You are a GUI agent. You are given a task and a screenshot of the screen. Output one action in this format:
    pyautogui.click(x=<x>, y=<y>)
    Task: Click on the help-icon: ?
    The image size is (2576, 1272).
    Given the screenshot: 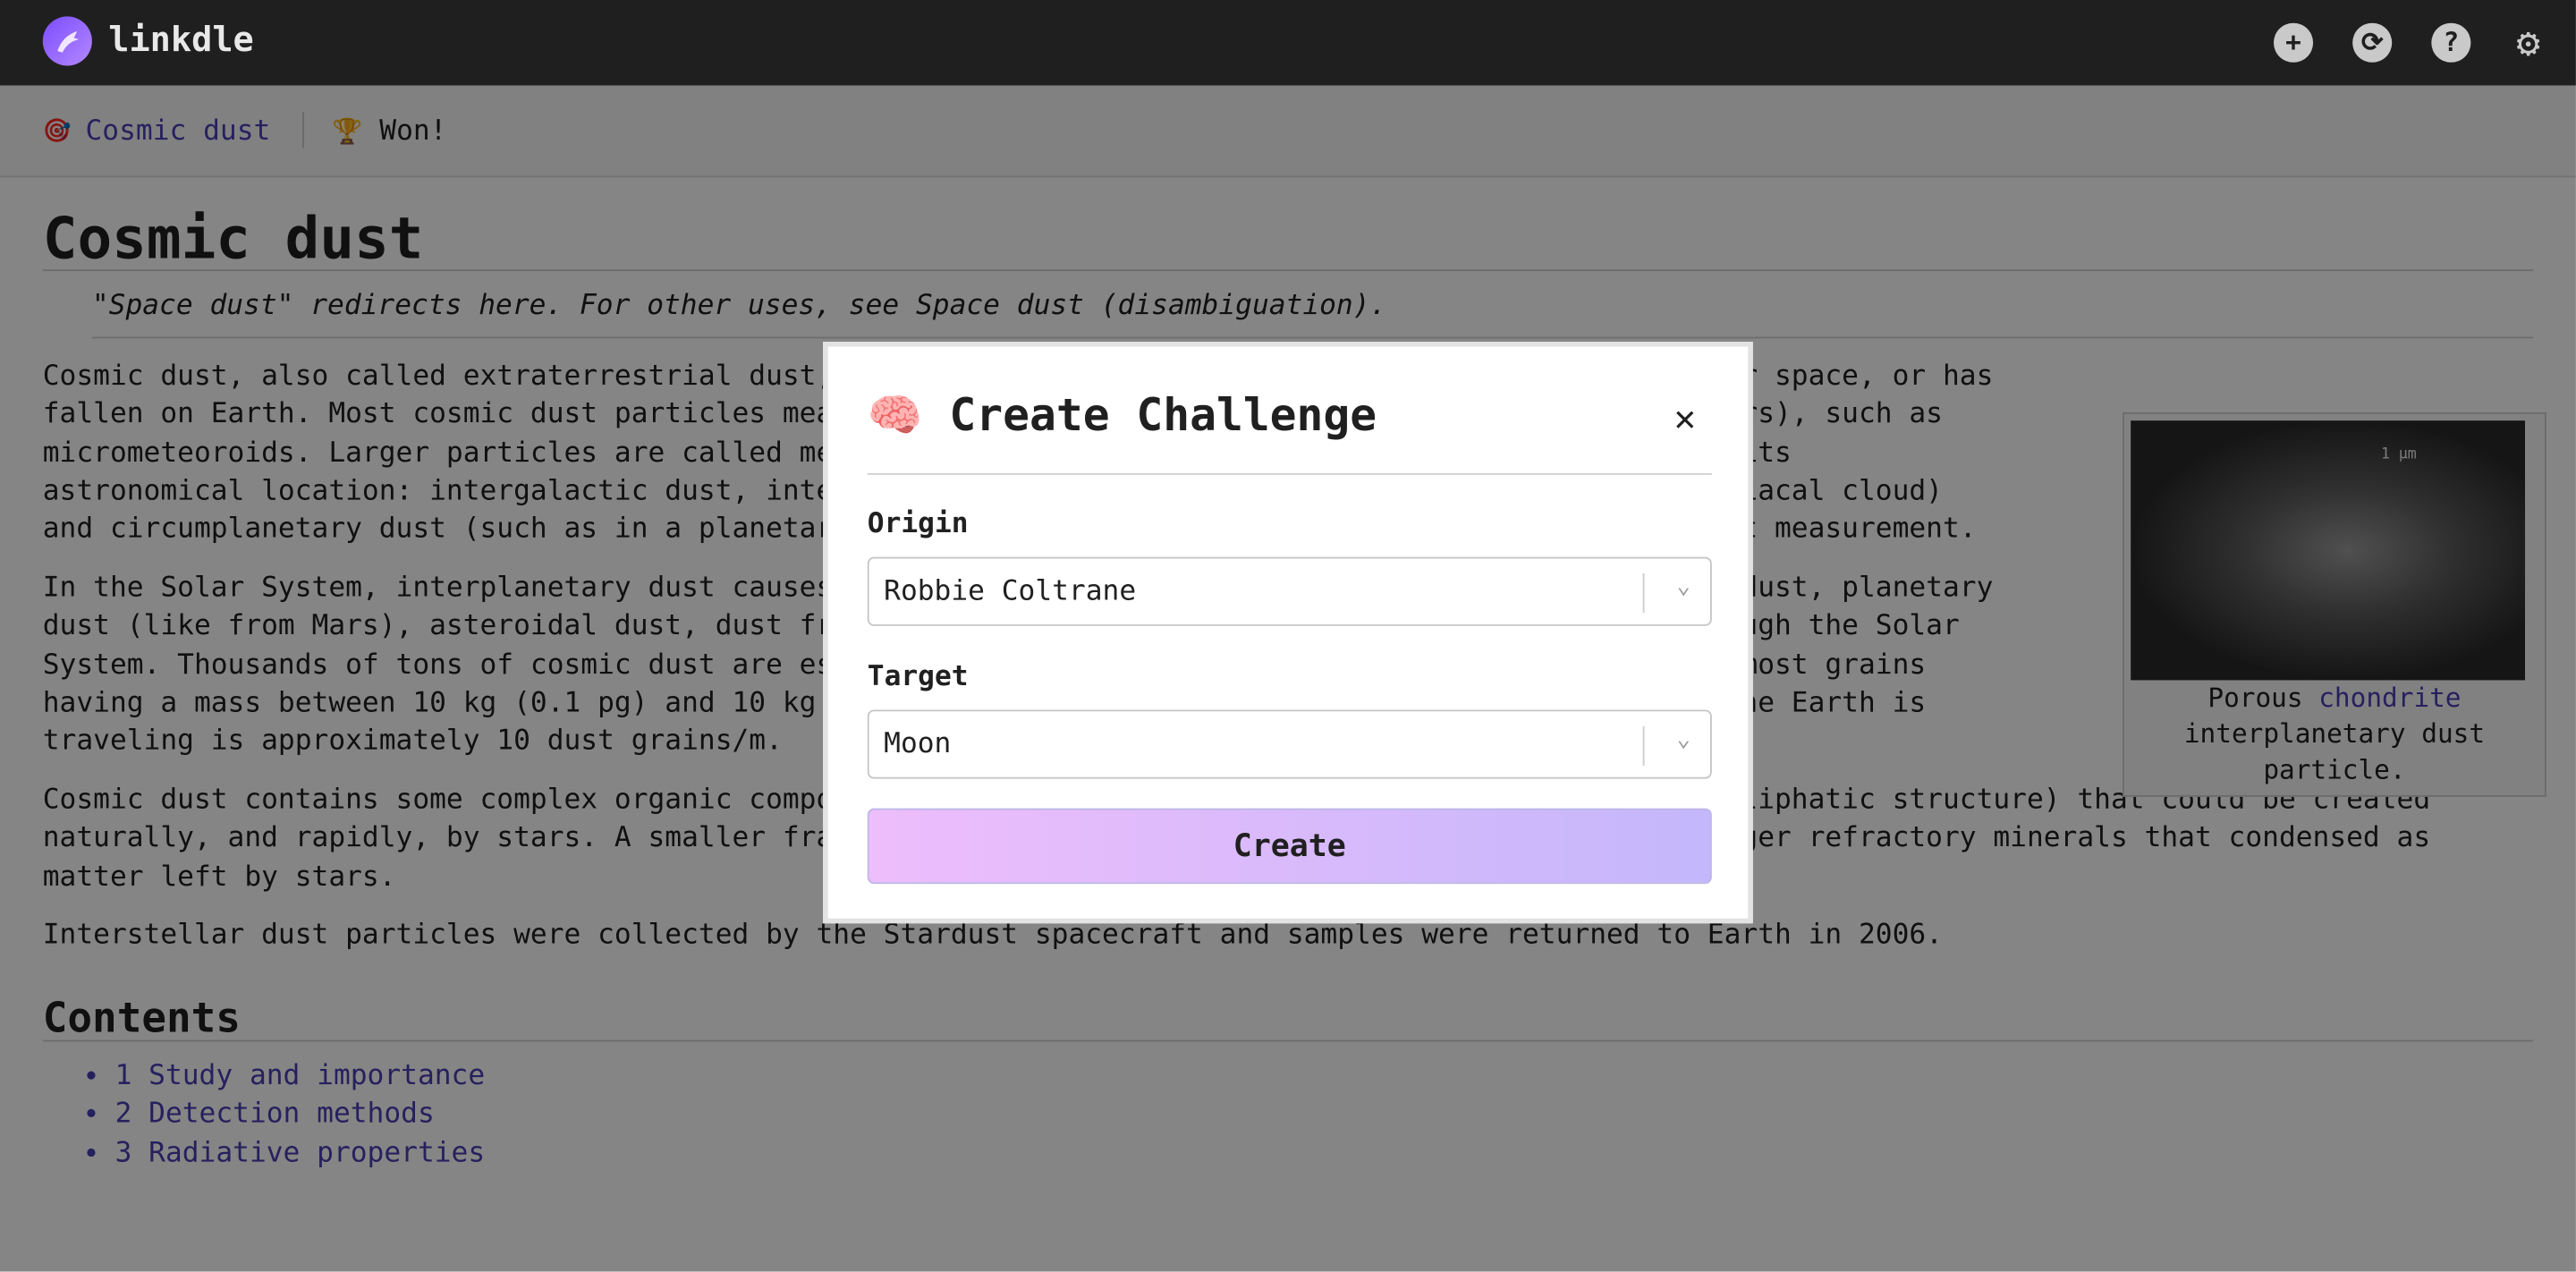 What is the action you would take?
    pyautogui.click(x=2451, y=42)
    